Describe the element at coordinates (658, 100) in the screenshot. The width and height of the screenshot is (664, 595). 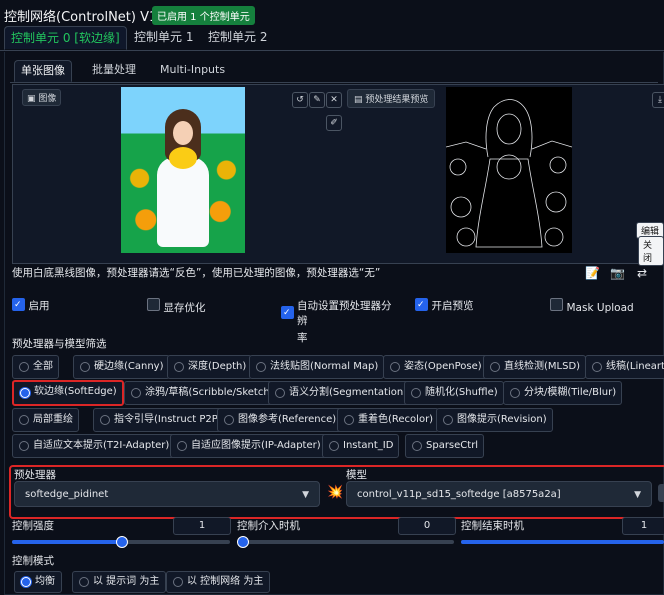
I see `download-icon: ⤓` at that location.